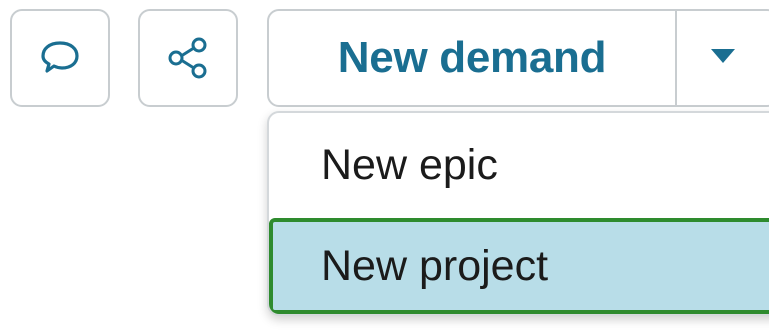  I want to click on share-button, so click(188, 58).